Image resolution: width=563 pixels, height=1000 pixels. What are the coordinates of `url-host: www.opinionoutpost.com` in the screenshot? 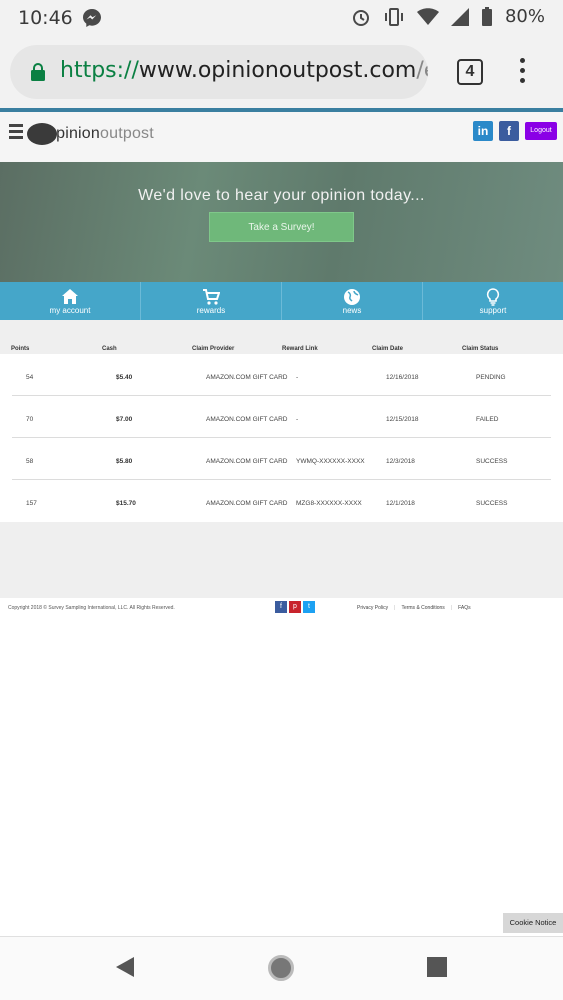 It's located at (277, 70).